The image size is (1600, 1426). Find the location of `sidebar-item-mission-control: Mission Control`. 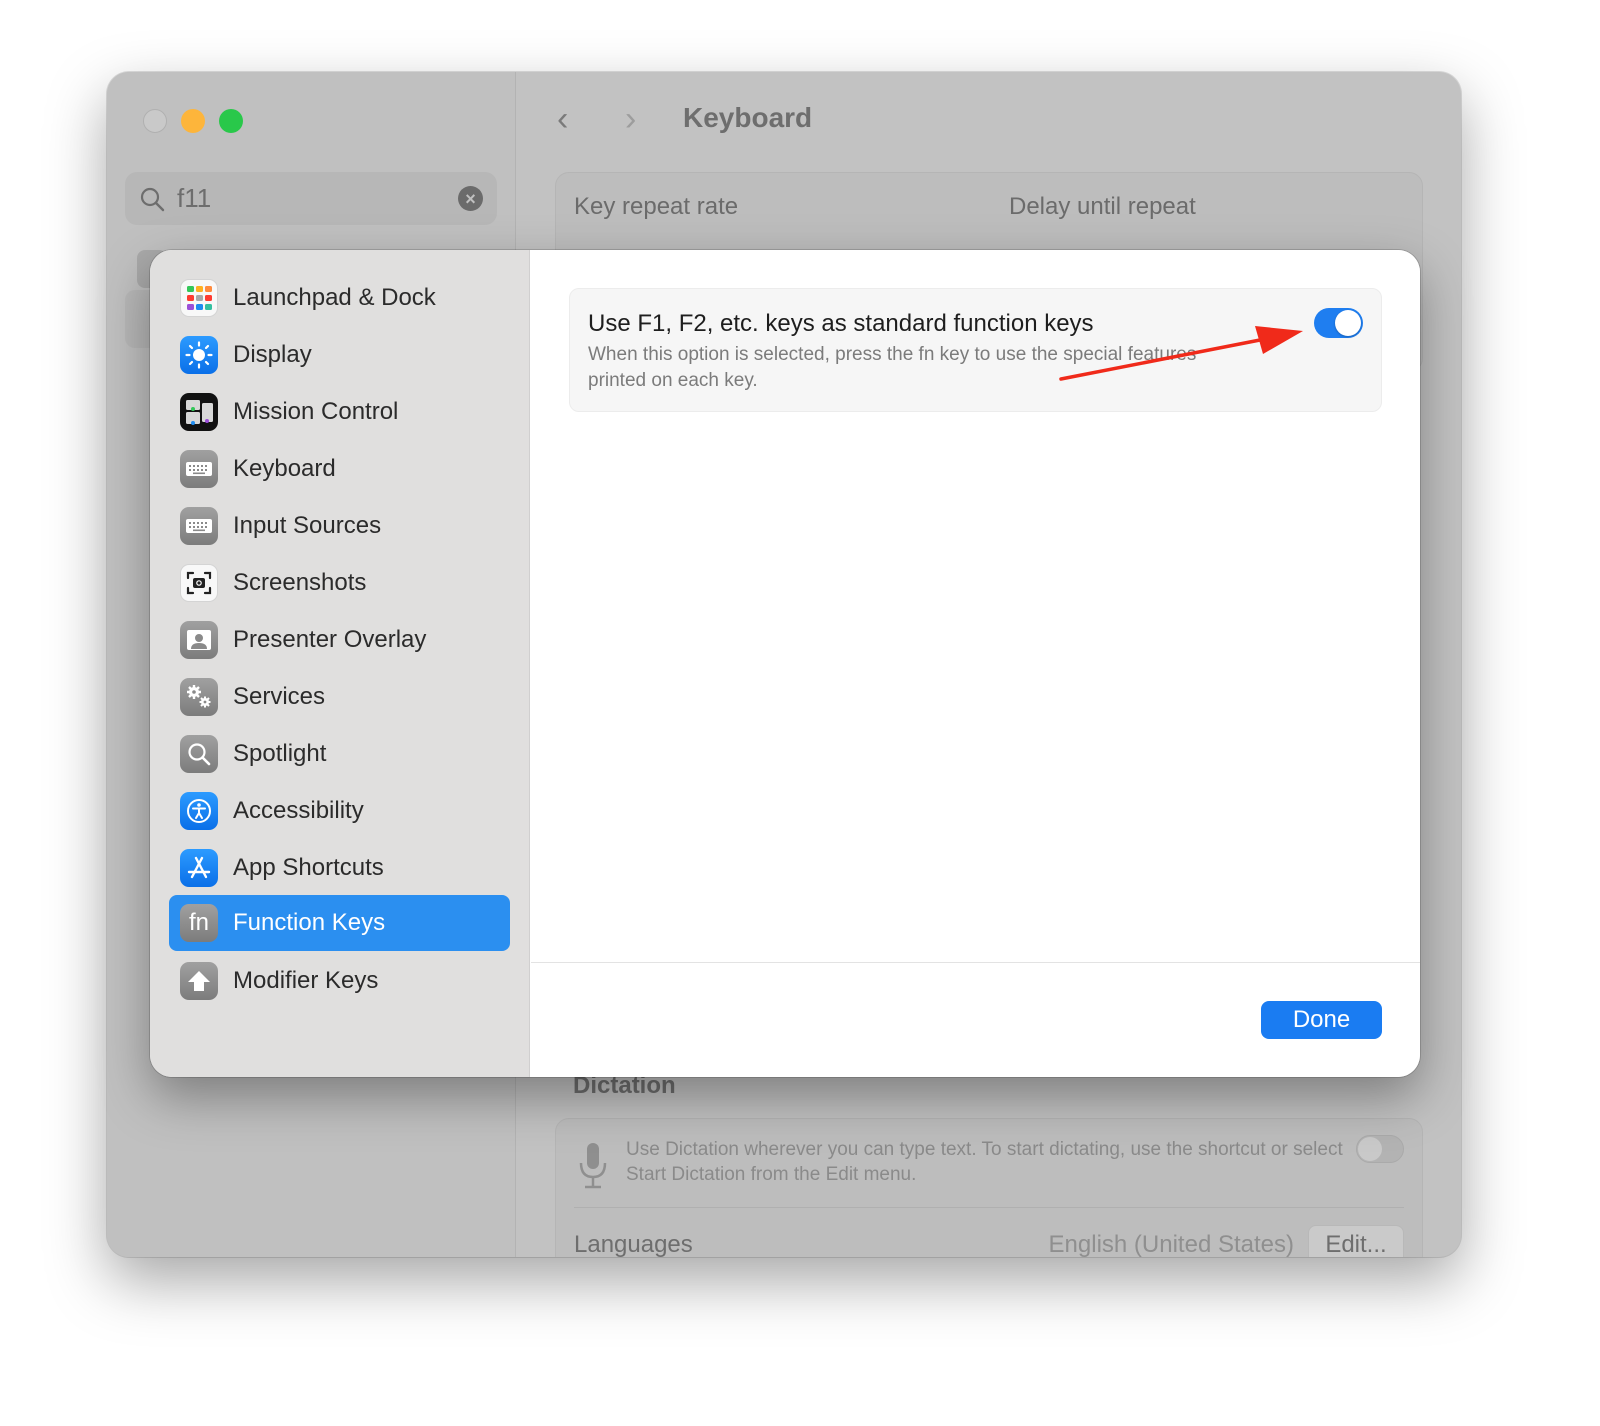

sidebar-item-mission-control: Mission Control is located at coordinates (339, 412).